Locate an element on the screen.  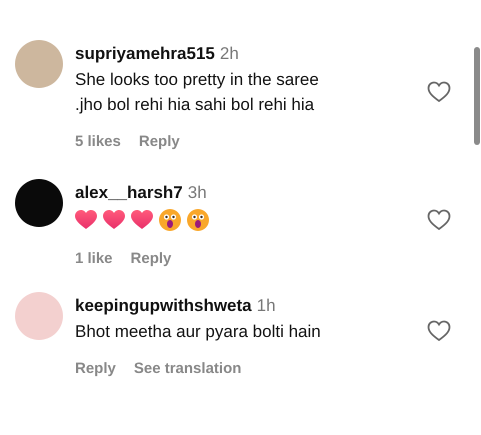
comment-text: .jho bol rehi hia sahi bol rehi hia is located at coordinates (195, 105).